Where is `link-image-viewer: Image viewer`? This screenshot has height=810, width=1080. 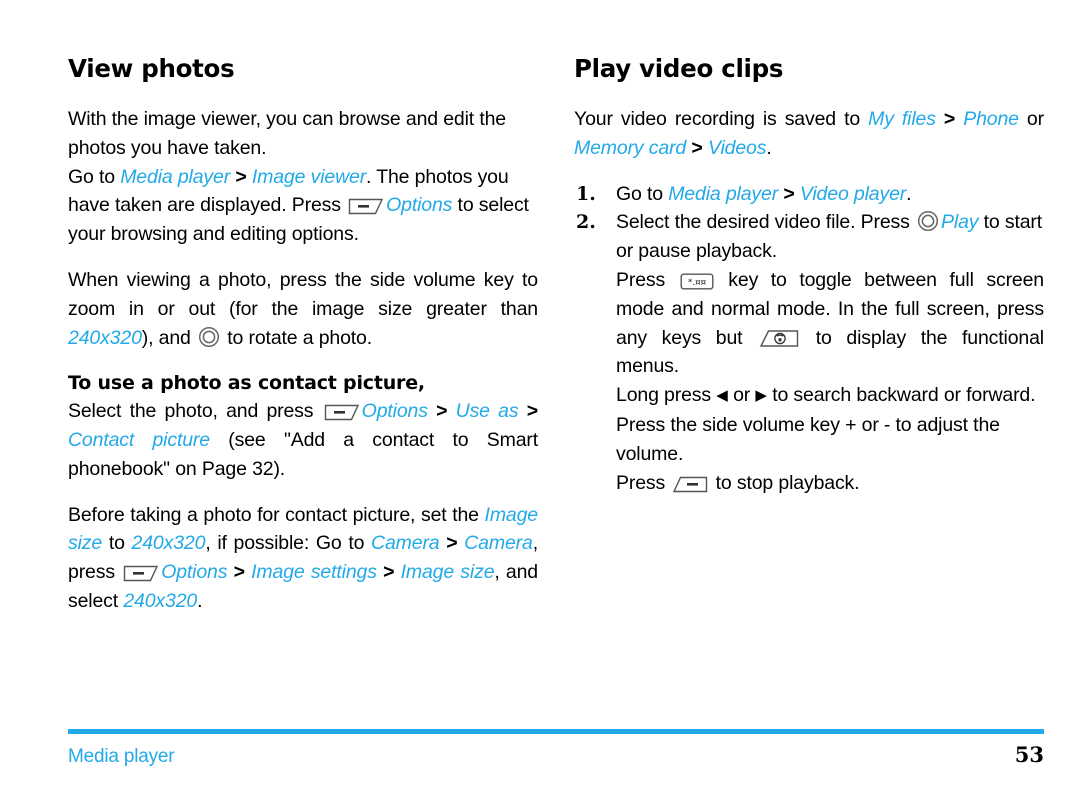 link-image-viewer: Image viewer is located at coordinates (309, 177).